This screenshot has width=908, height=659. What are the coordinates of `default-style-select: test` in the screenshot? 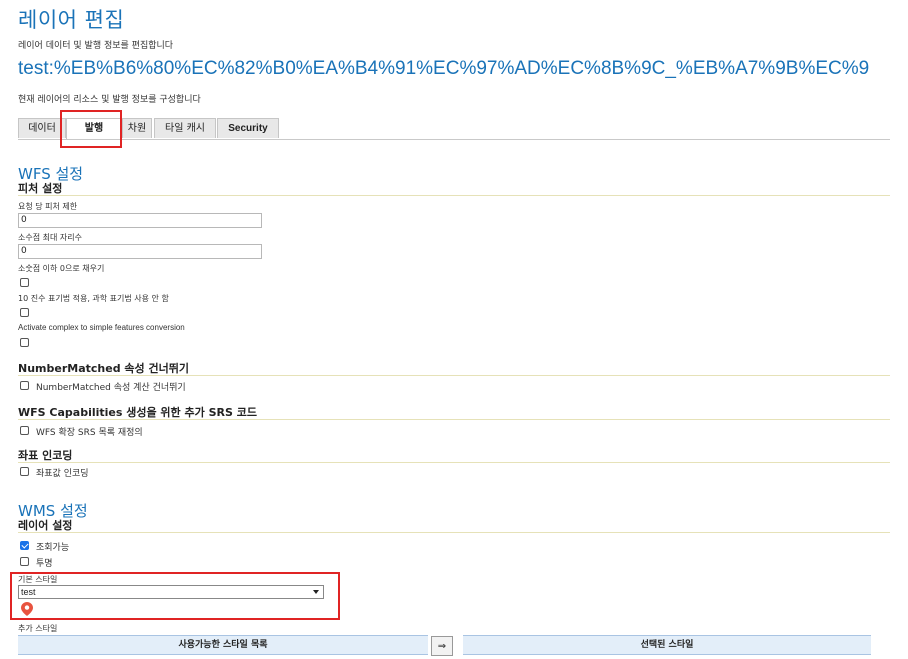 It's located at (171, 592).